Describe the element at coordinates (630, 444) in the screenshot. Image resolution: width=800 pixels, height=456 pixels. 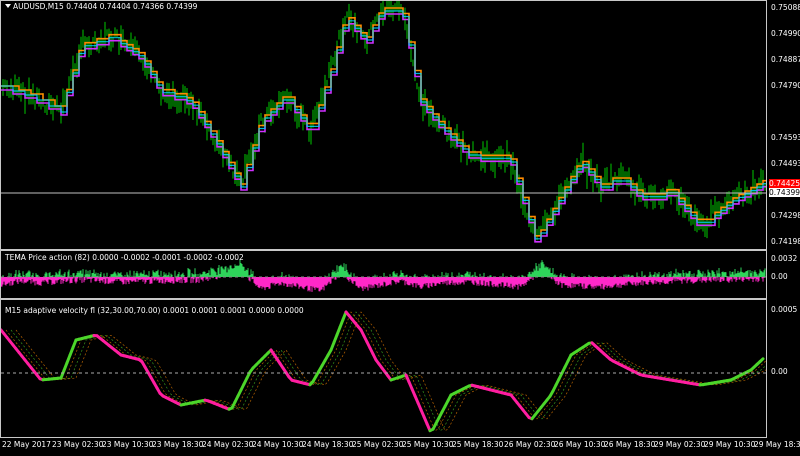
I see `time-label: 26 May 18:30` at that location.